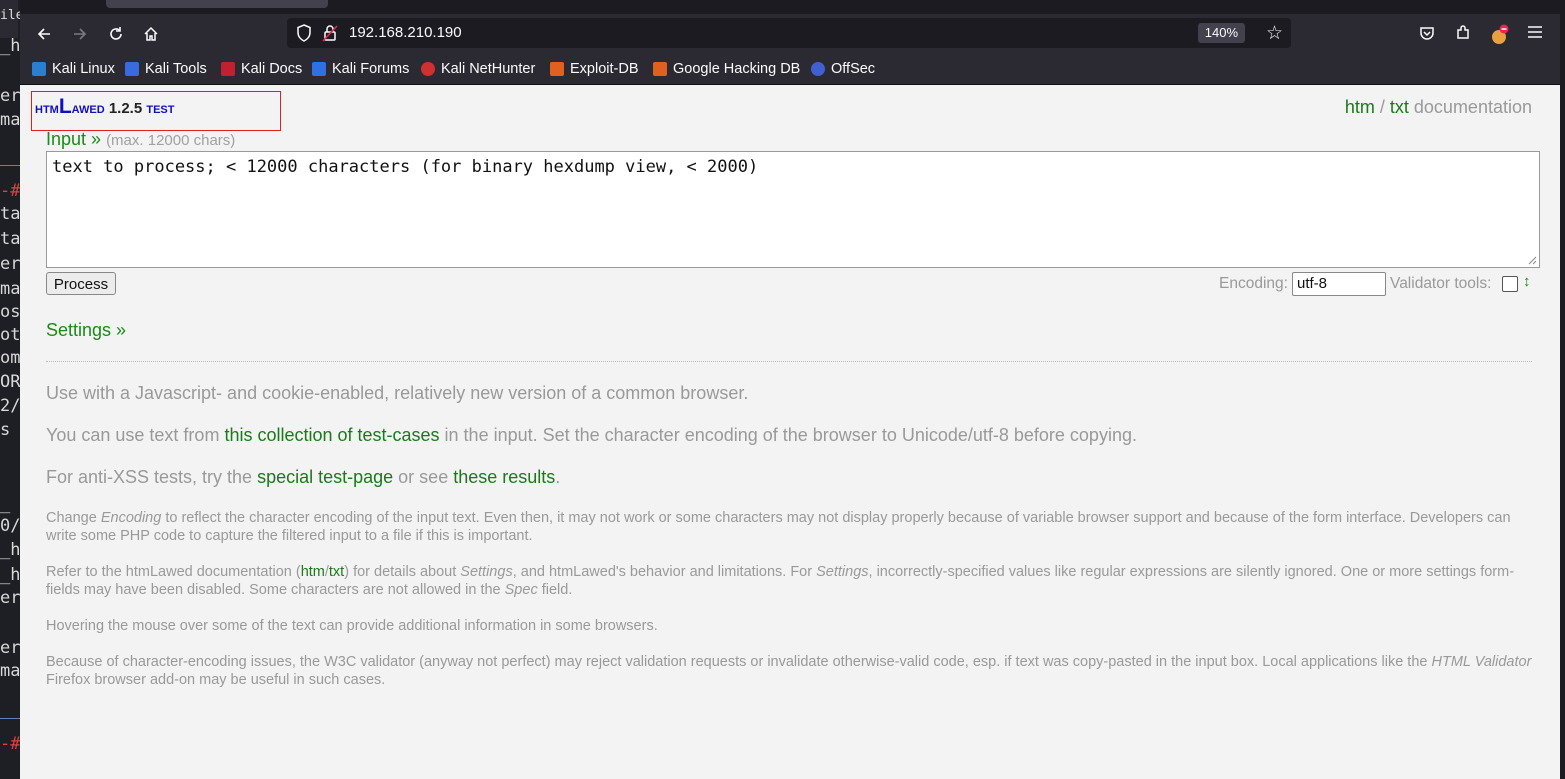 This screenshot has width=1565, height=779. What do you see at coordinates (853, 69) in the screenshot?
I see `bookmark-label: OffSec` at bounding box center [853, 69].